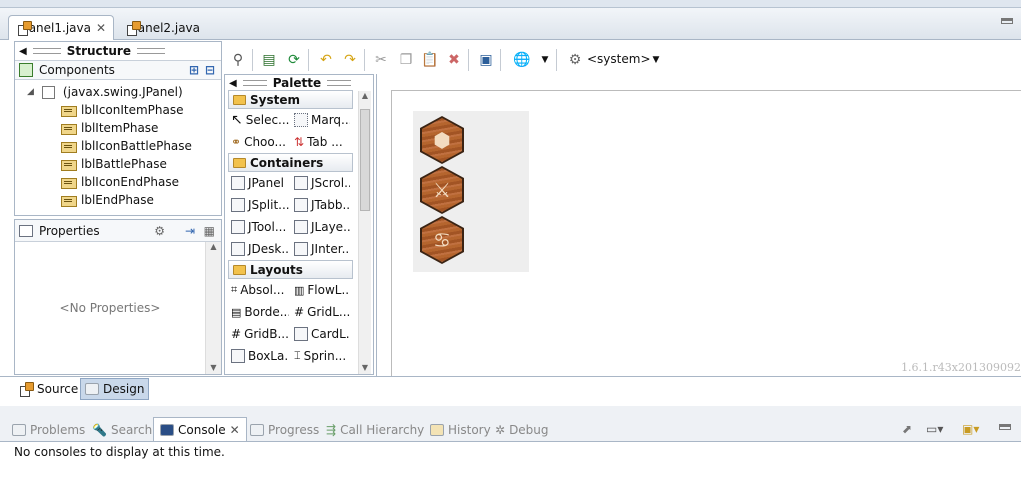 The width and height of the screenshot is (1021, 483). What do you see at coordinates (167, 429) in the screenshot?
I see `console-icon` at bounding box center [167, 429].